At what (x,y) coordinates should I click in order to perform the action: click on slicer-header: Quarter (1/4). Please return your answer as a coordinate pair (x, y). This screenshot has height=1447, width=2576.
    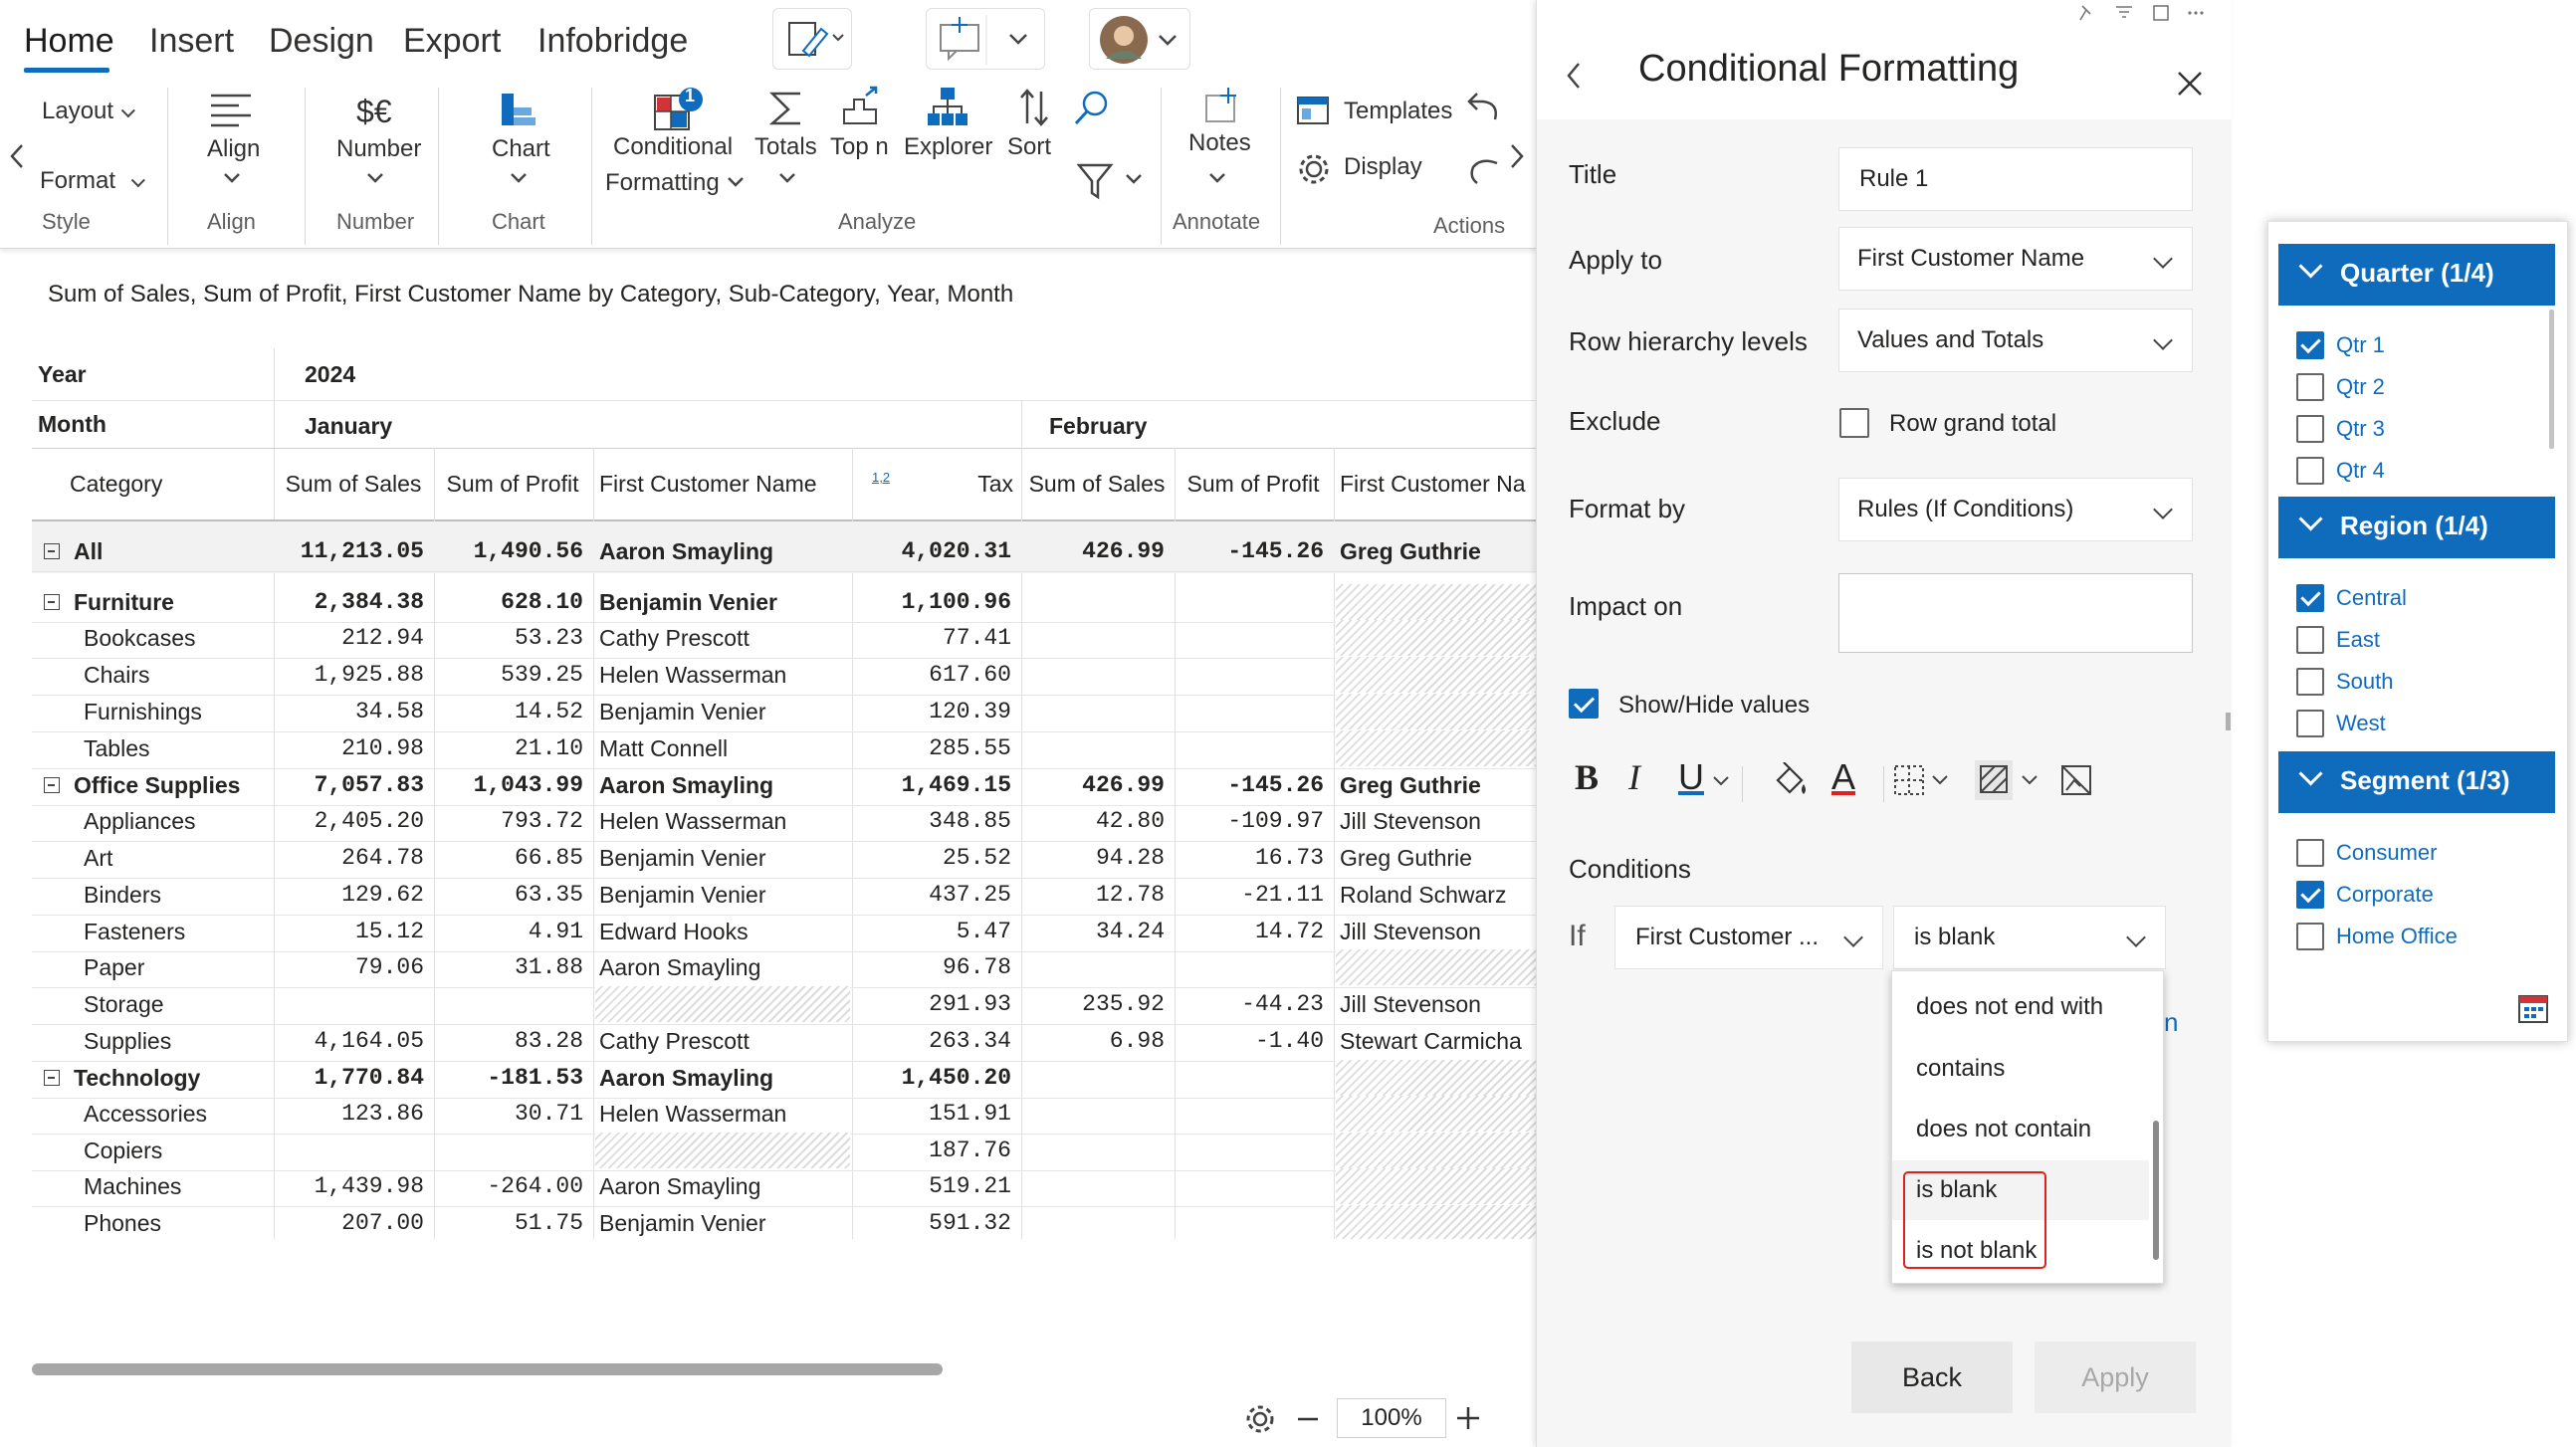
    Looking at the image, I should click on (2416, 273).